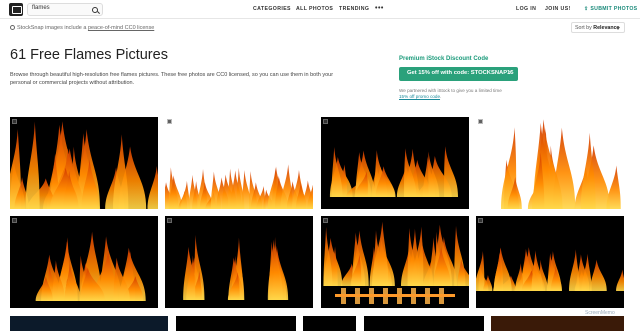 Image resolution: width=640 pixels, height=331 pixels. I want to click on promo-code-button: Get 15% off with code: STOCKSNAP15 ›, so click(458, 74).